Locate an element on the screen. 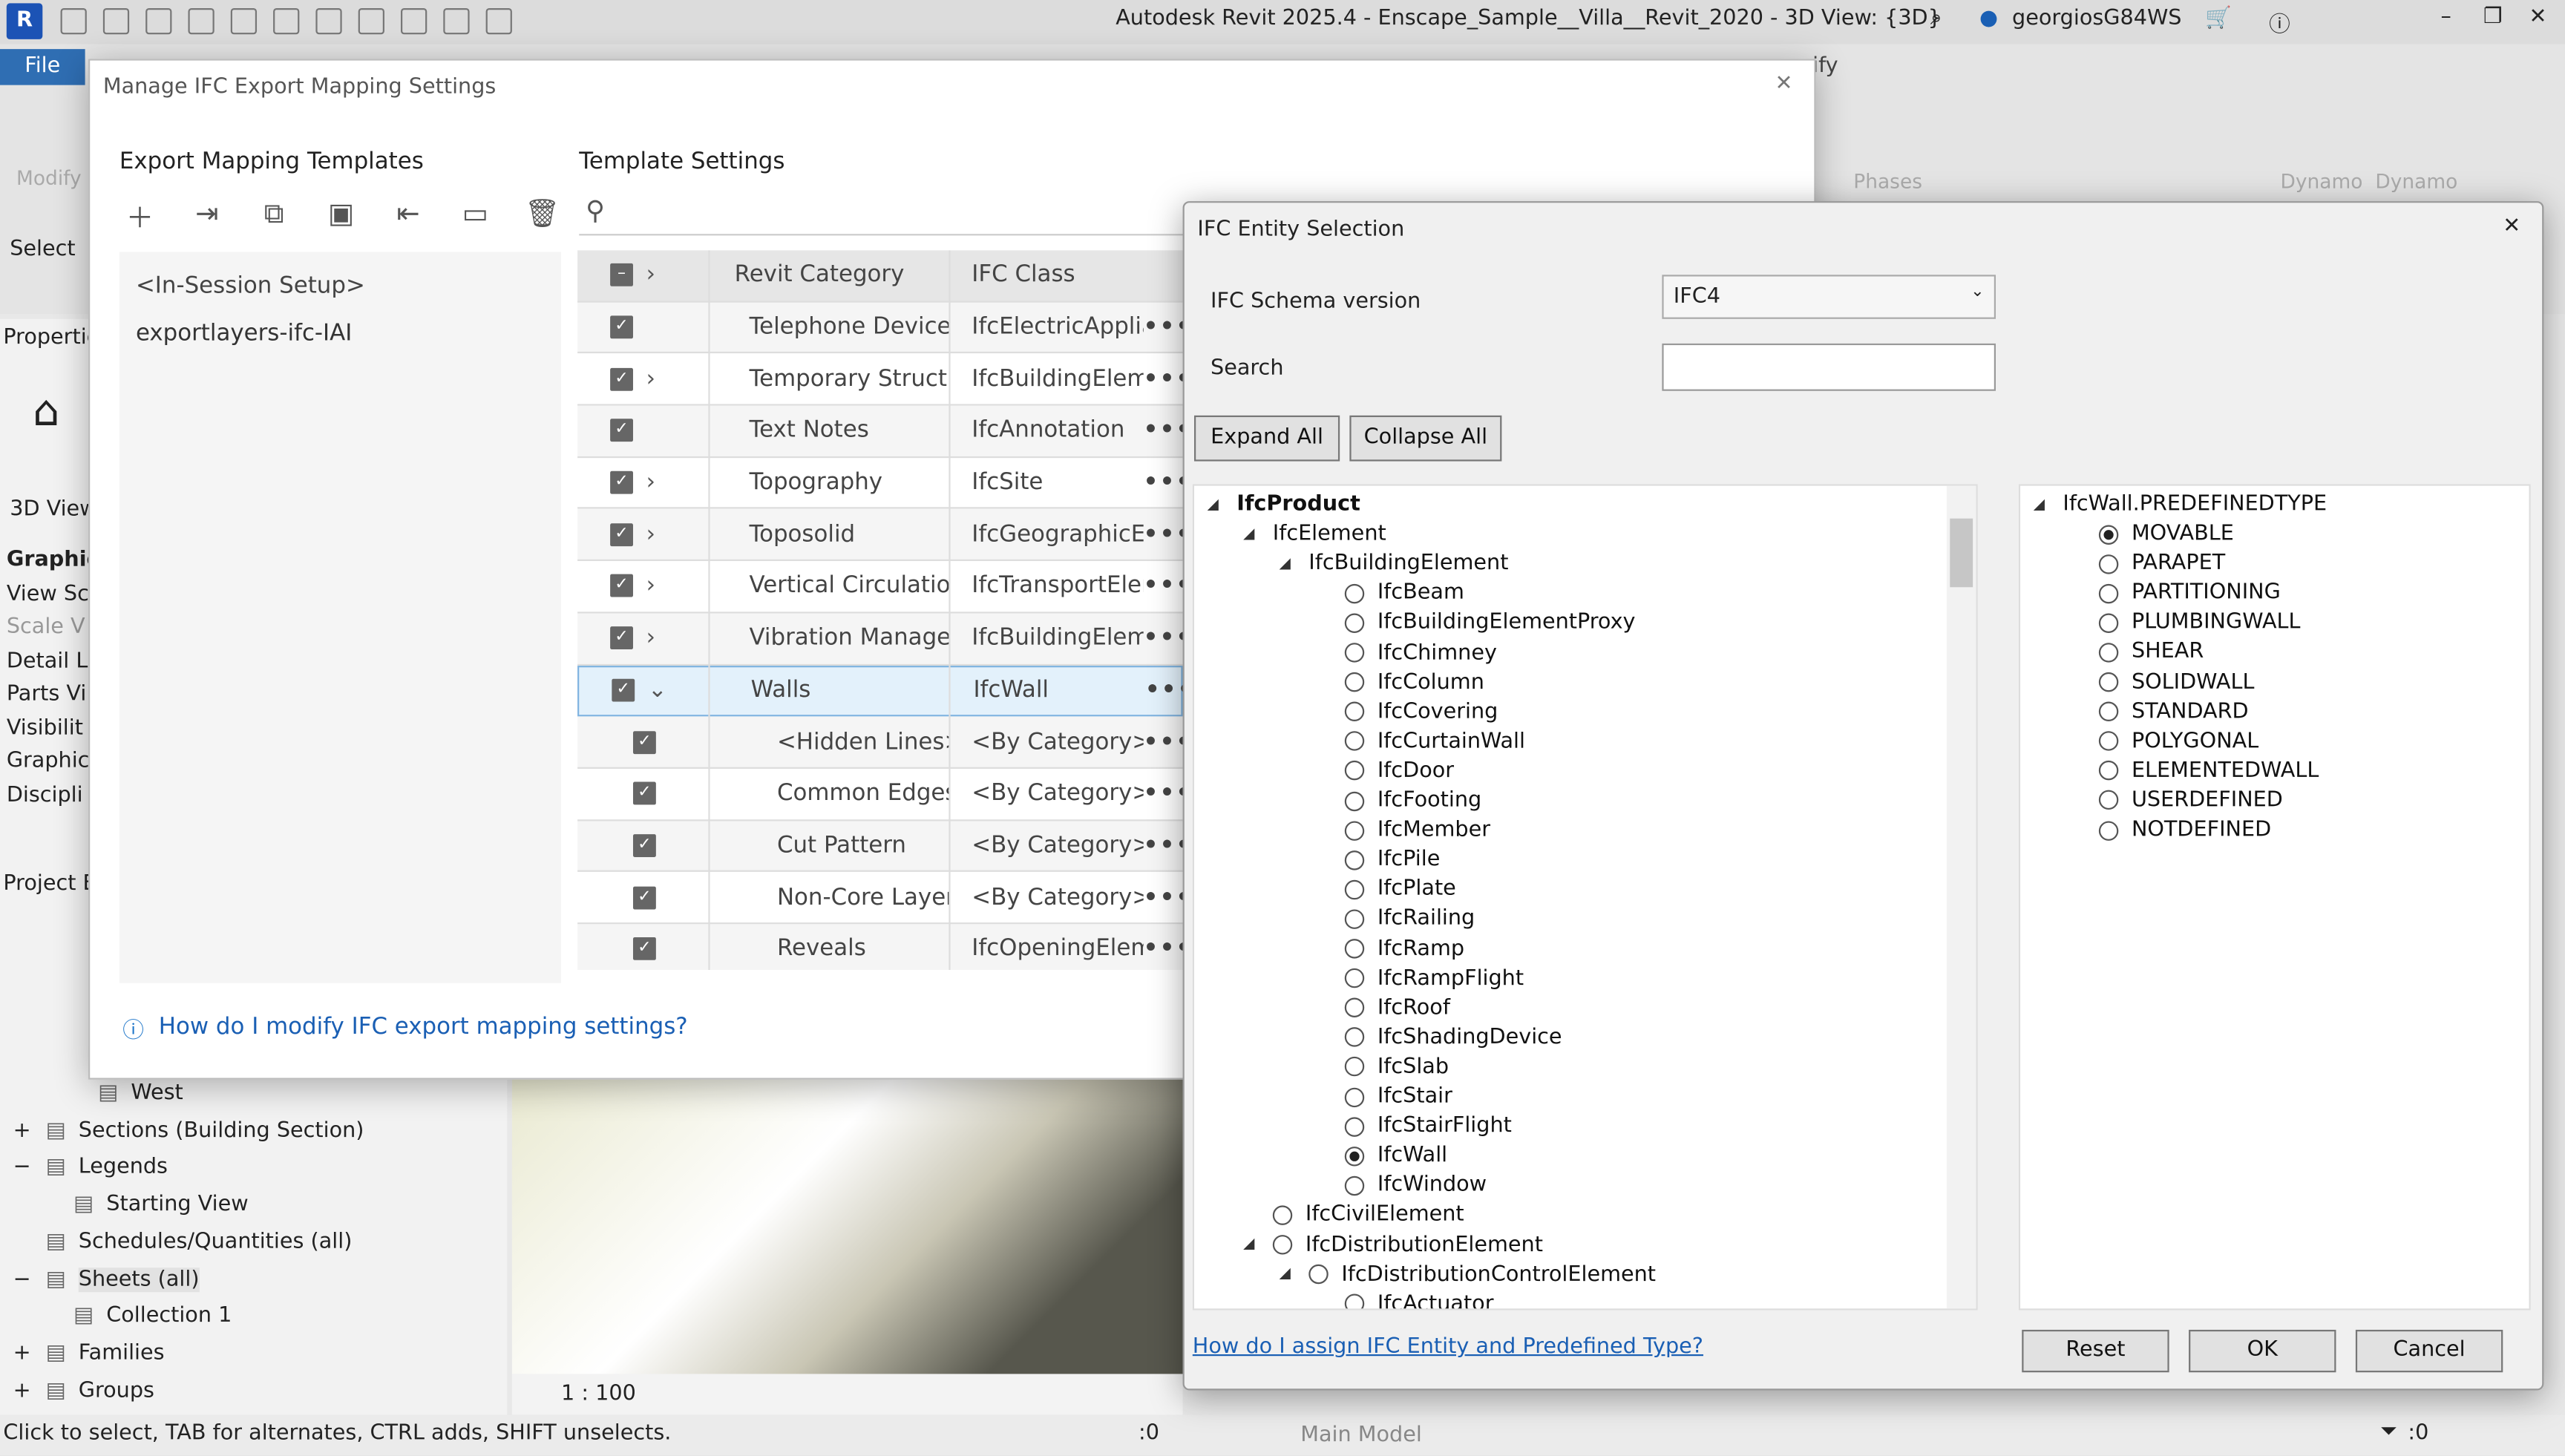 Image resolution: width=2565 pixels, height=1456 pixels. predefined-type-option: ELEMENTEDWALL is located at coordinates (2208, 771).